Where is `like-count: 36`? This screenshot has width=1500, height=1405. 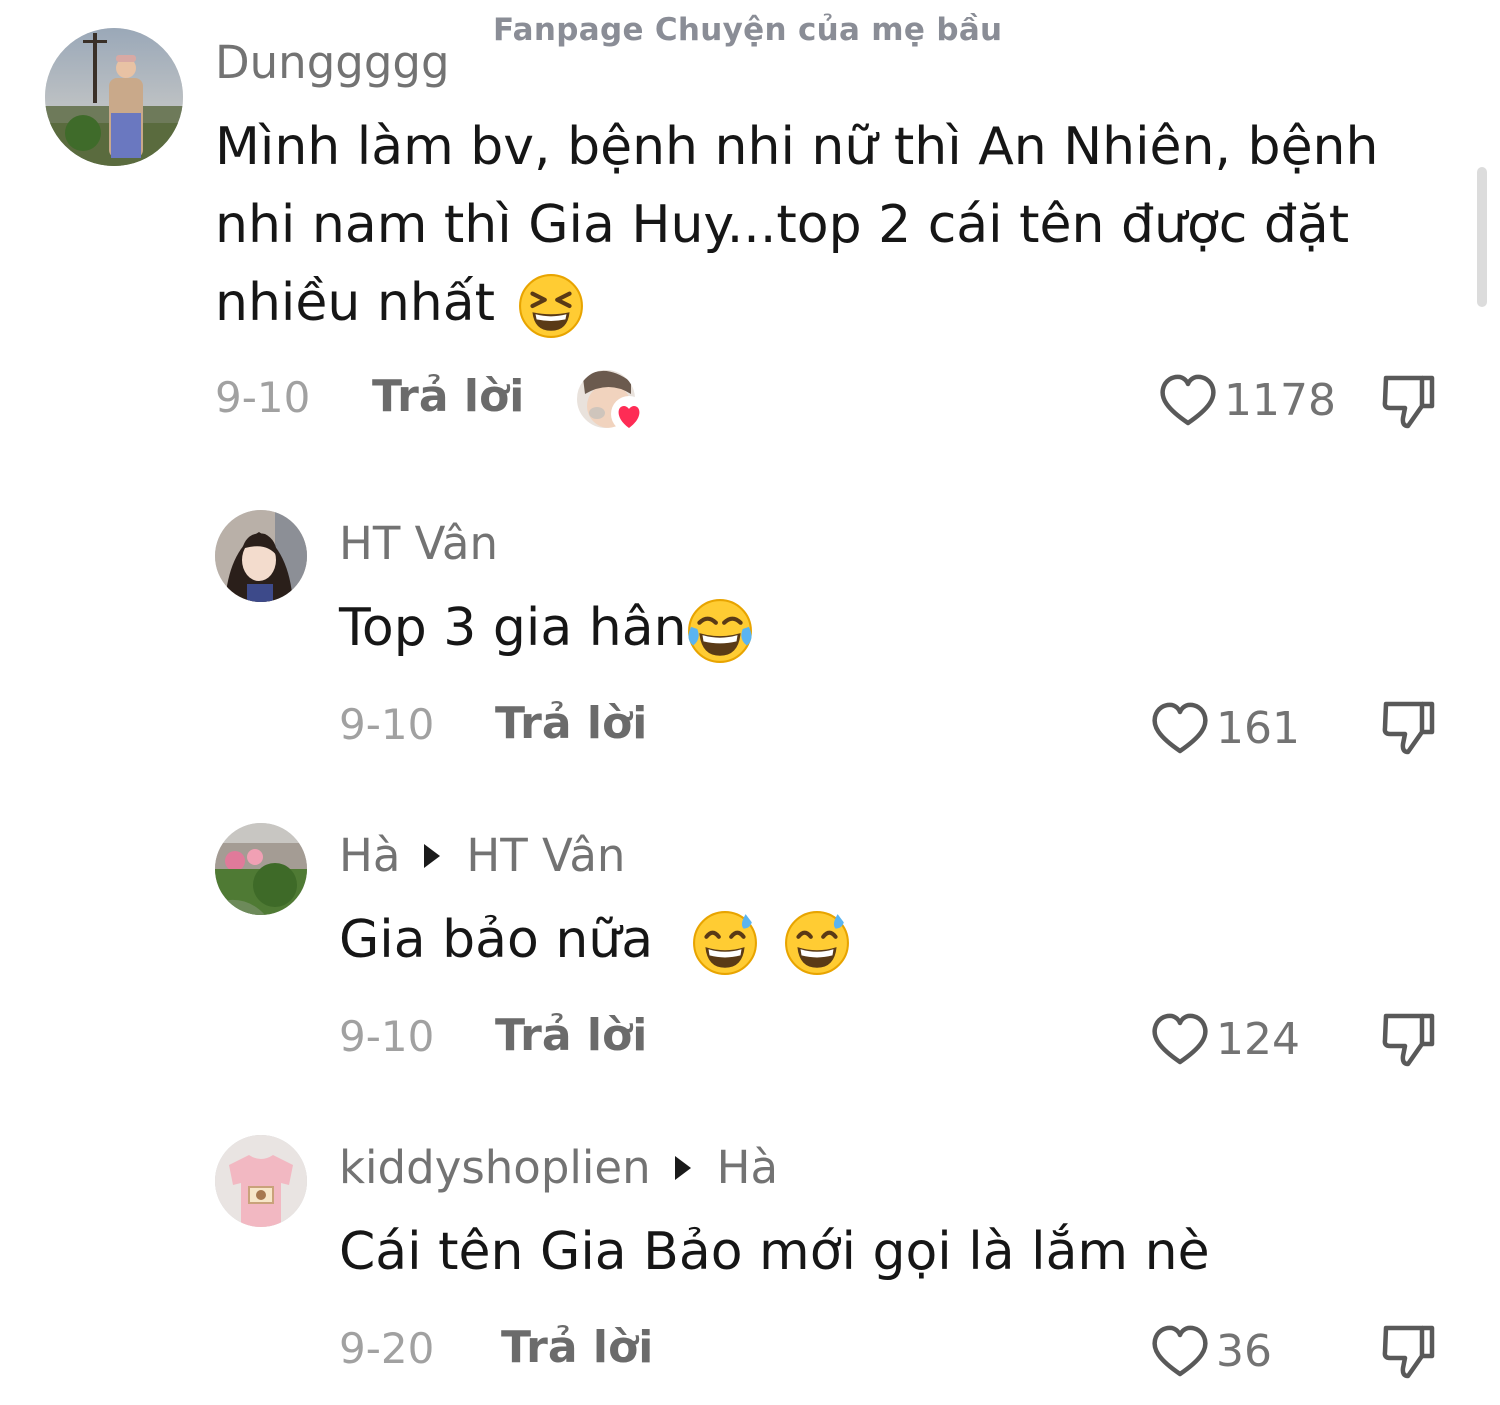 like-count: 36 is located at coordinates (1244, 1351).